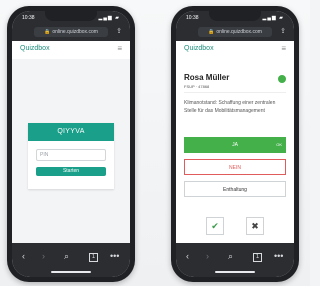 Image resolution: width=320 pixels, height=286 pixels. What do you see at coordinates (235, 226) in the screenshot?
I see `action-row: ✔ ✖` at bounding box center [235, 226].